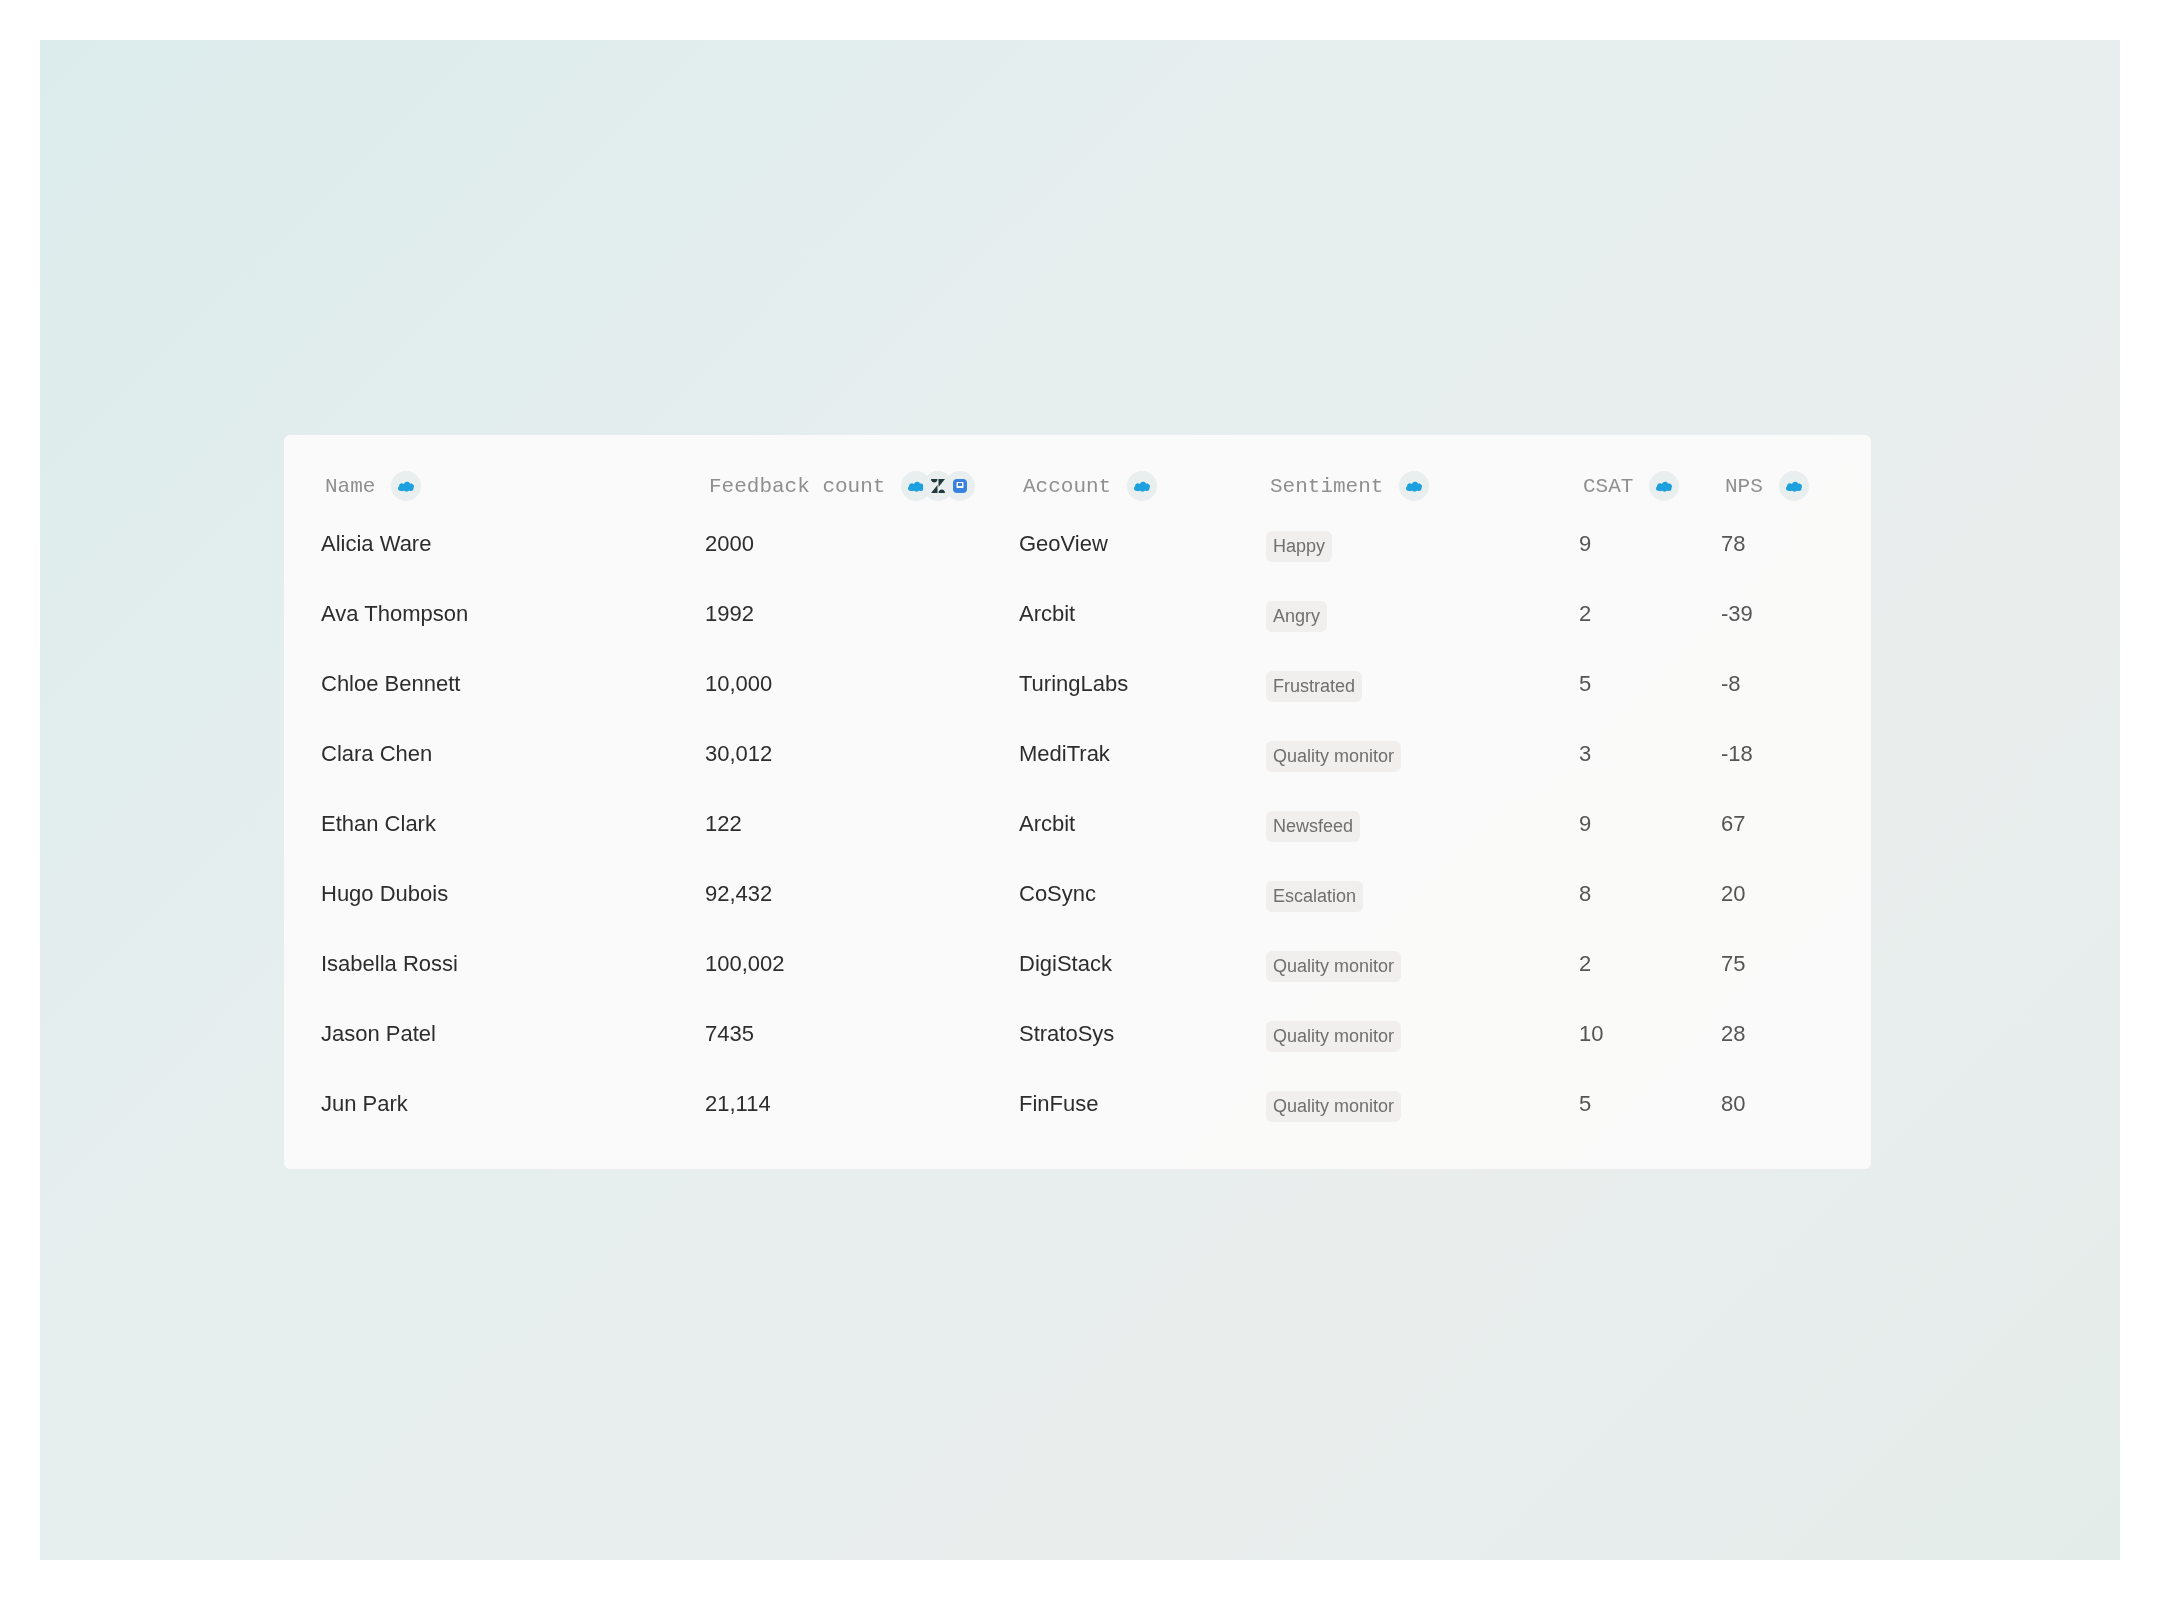  I want to click on table-cell: 122, so click(723, 824).